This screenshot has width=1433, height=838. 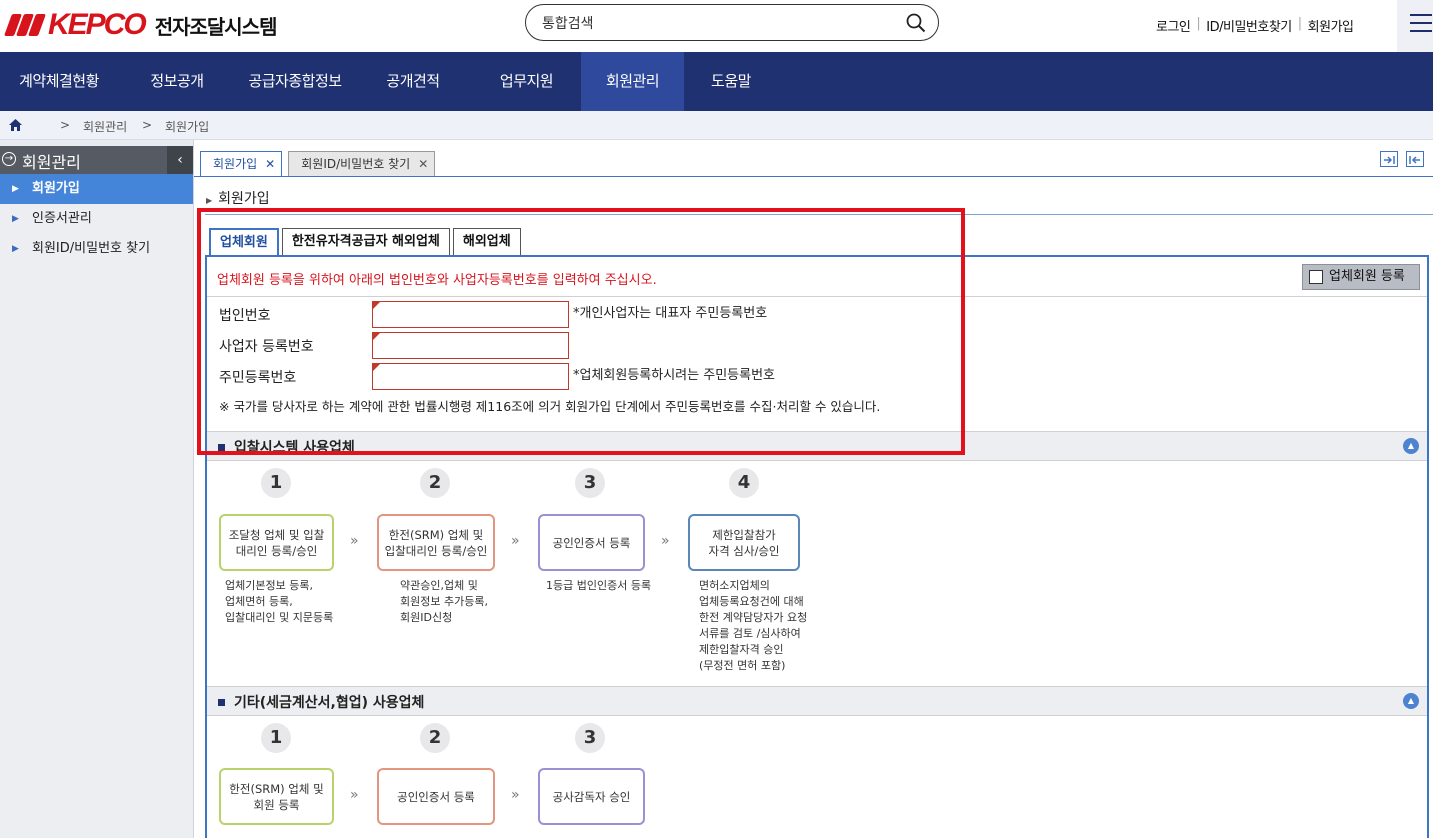 What do you see at coordinates (1389, 159) in the screenshot?
I see `expand-right-icon` at bounding box center [1389, 159].